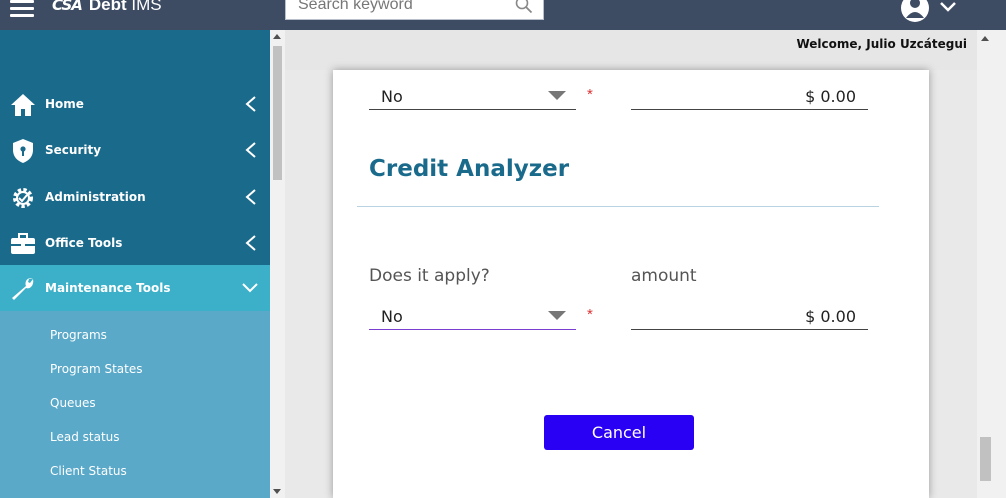 Image resolution: width=1006 pixels, height=498 pixels. Describe the element at coordinates (23, 151) in the screenshot. I see `shield-icon` at that location.